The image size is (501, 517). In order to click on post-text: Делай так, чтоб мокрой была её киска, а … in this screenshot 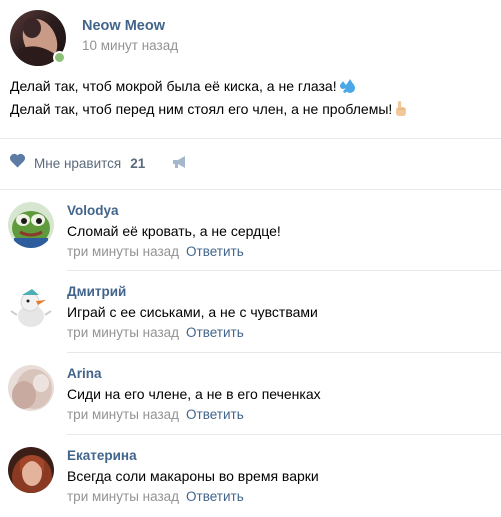, I will do `click(252, 99)`.